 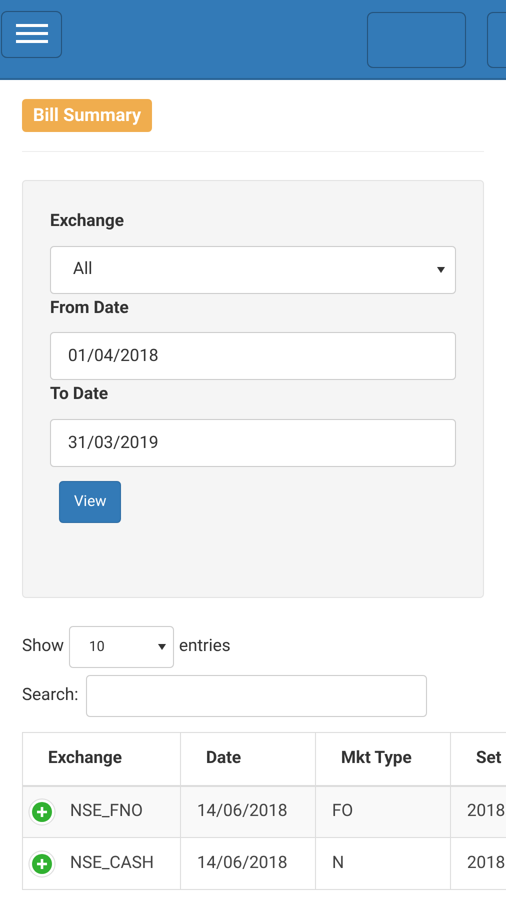 I want to click on table-cell: N, so click(x=383, y=864).